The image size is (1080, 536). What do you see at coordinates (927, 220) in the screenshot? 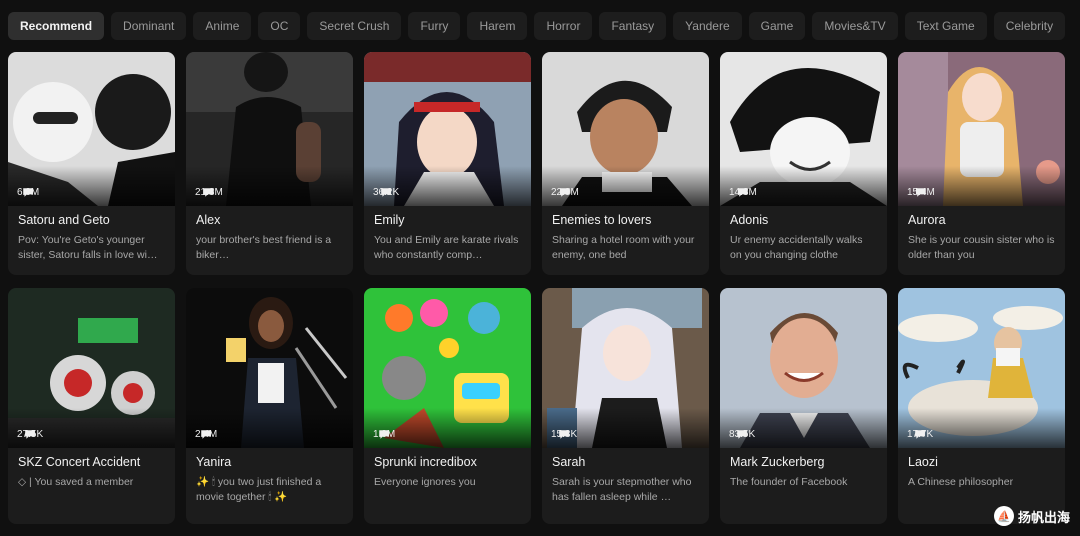
I see `character-name: Aurora` at bounding box center [927, 220].